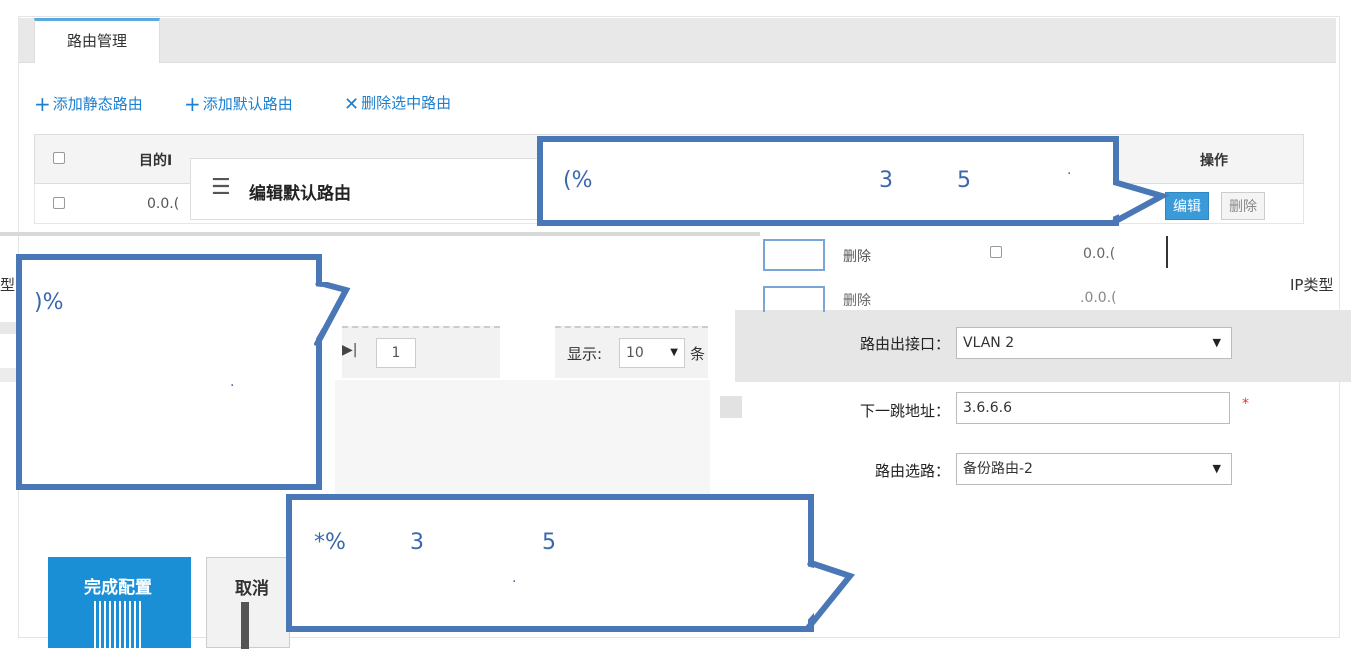  Describe the element at coordinates (964, 180) in the screenshot. I see `callout-a-number-5: 5` at that location.